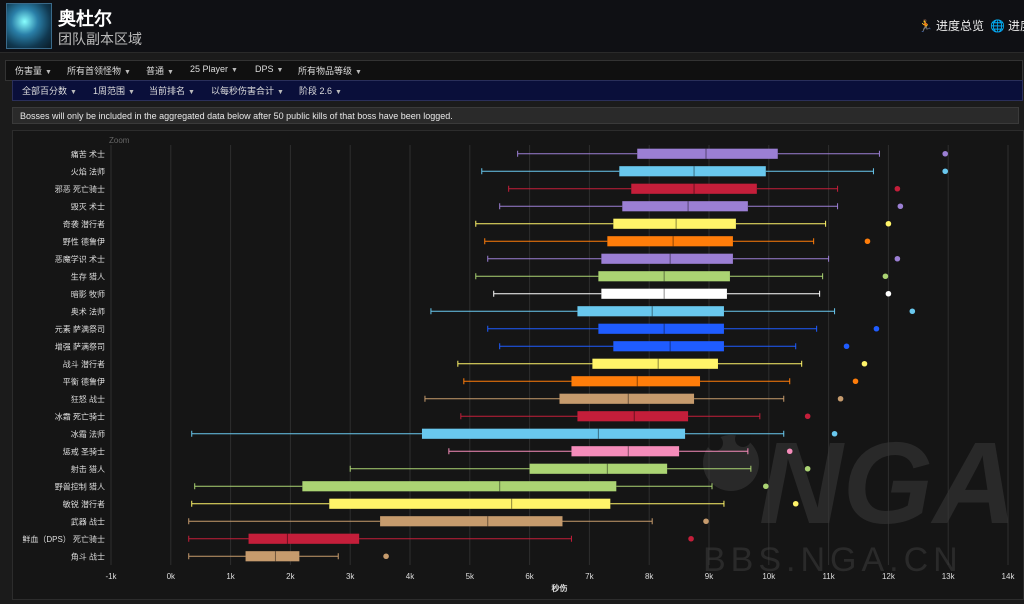 This screenshot has height=604, width=1024. What do you see at coordinates (119, 140) in the screenshot?
I see `zoom-label: Zoom` at bounding box center [119, 140].